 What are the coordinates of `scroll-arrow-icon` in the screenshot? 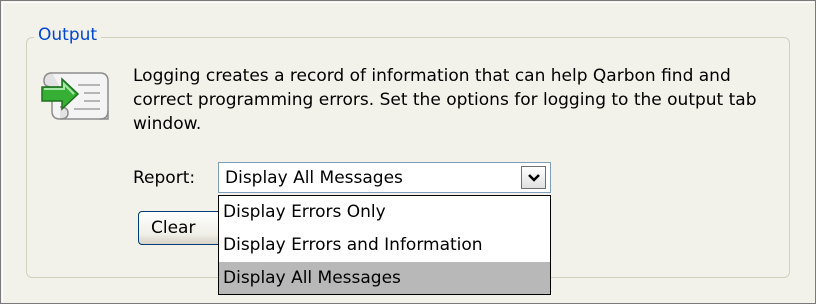 It's located at (78, 97).